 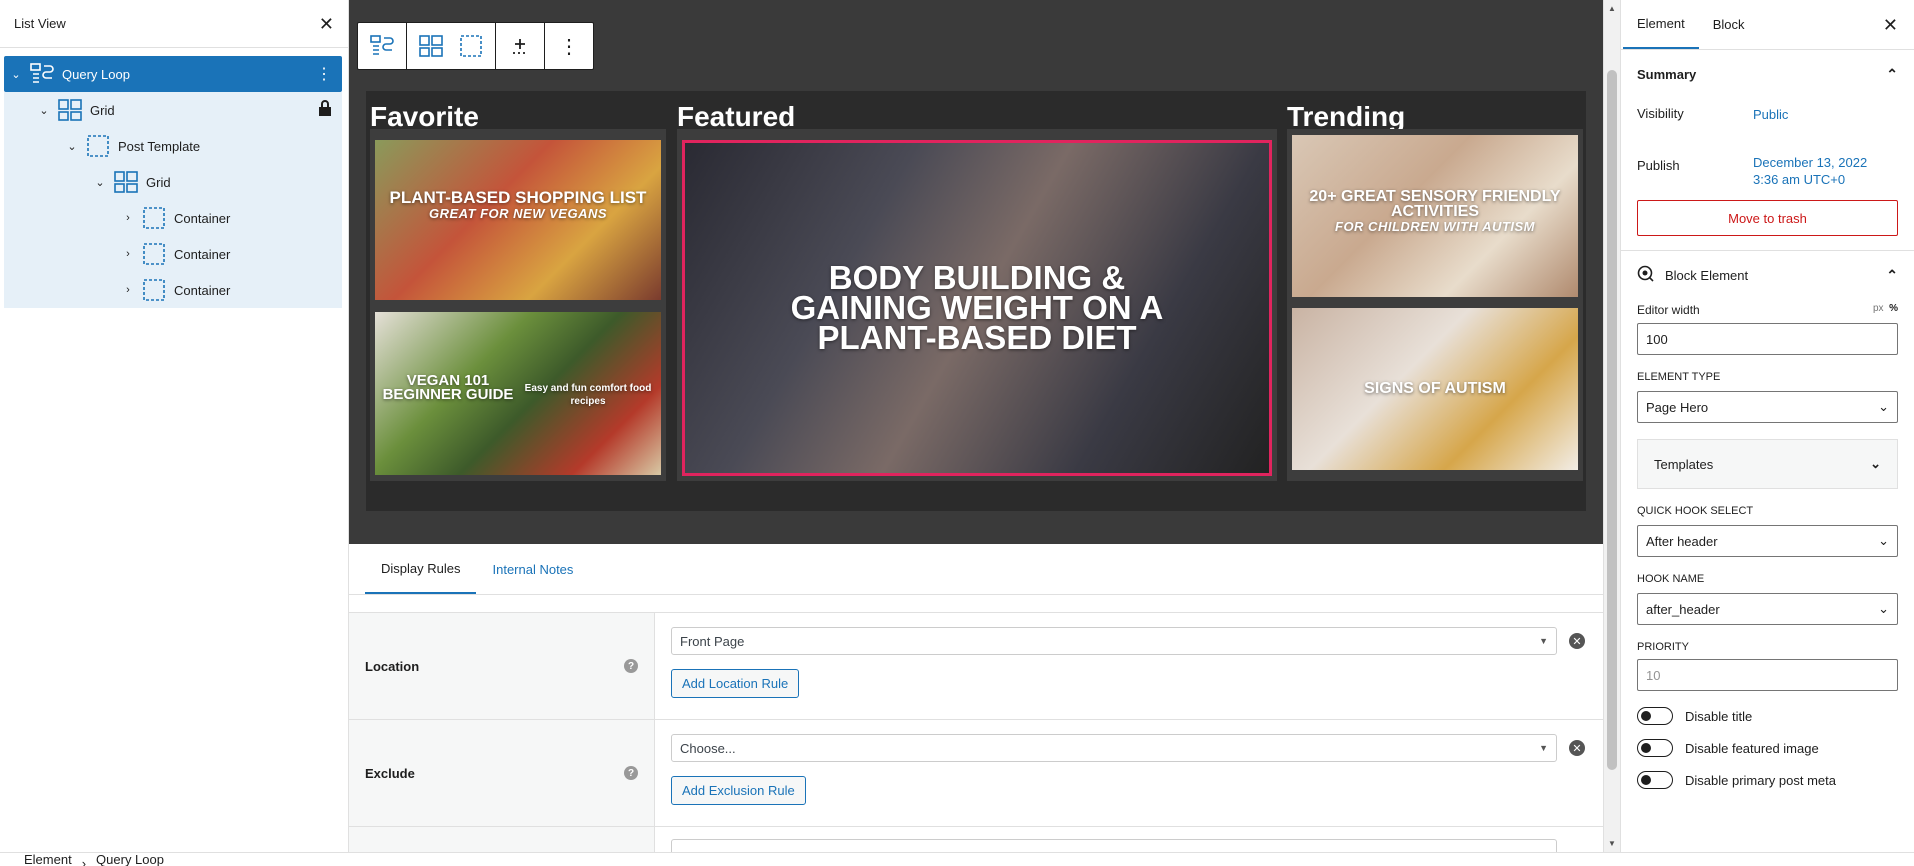 I want to click on lock-icon, so click(x=325, y=110).